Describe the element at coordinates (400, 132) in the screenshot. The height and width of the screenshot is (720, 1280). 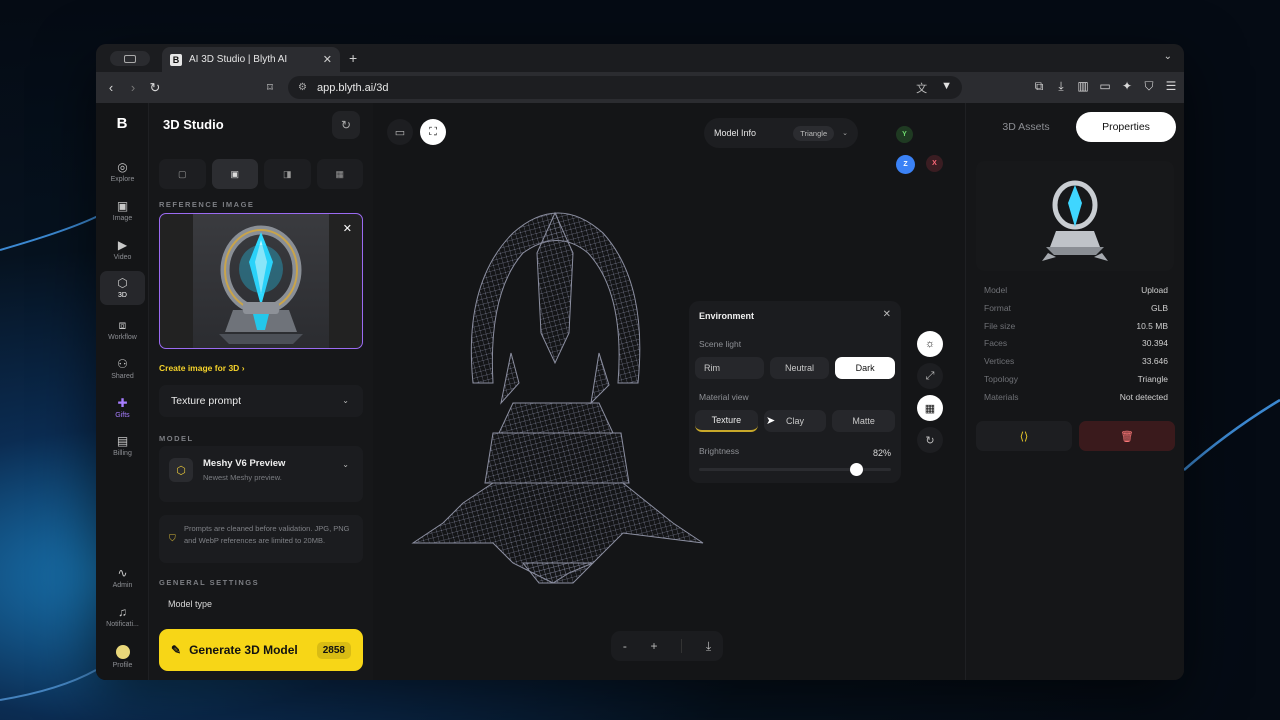
I see `monitor-icon: ▭` at that location.